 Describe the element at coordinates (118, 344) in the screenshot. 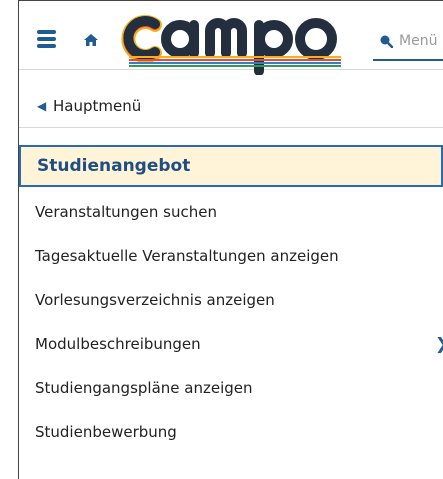

I see `menu-item-modulbeschreibungen: Modulbeschreibungen` at that location.